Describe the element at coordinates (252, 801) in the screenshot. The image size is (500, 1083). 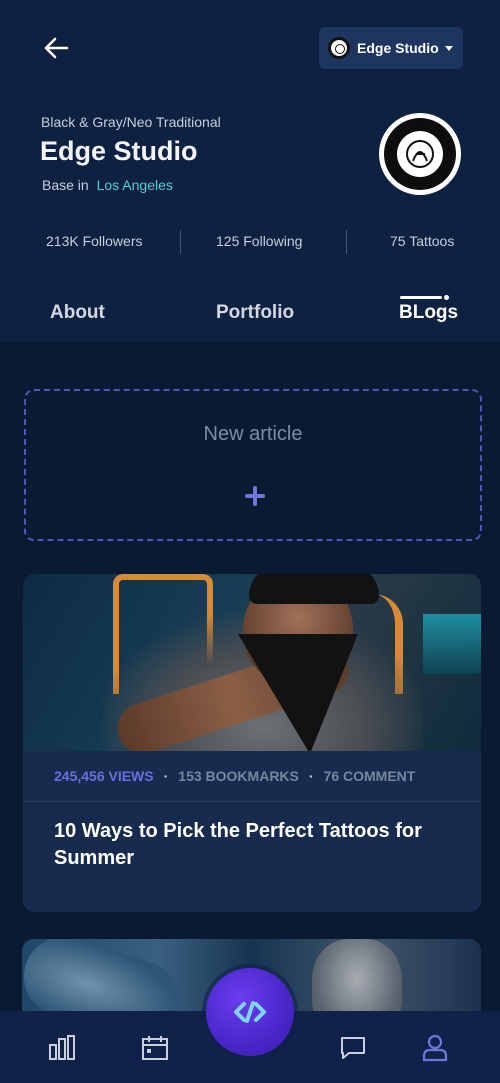
I see `card-divider` at that location.